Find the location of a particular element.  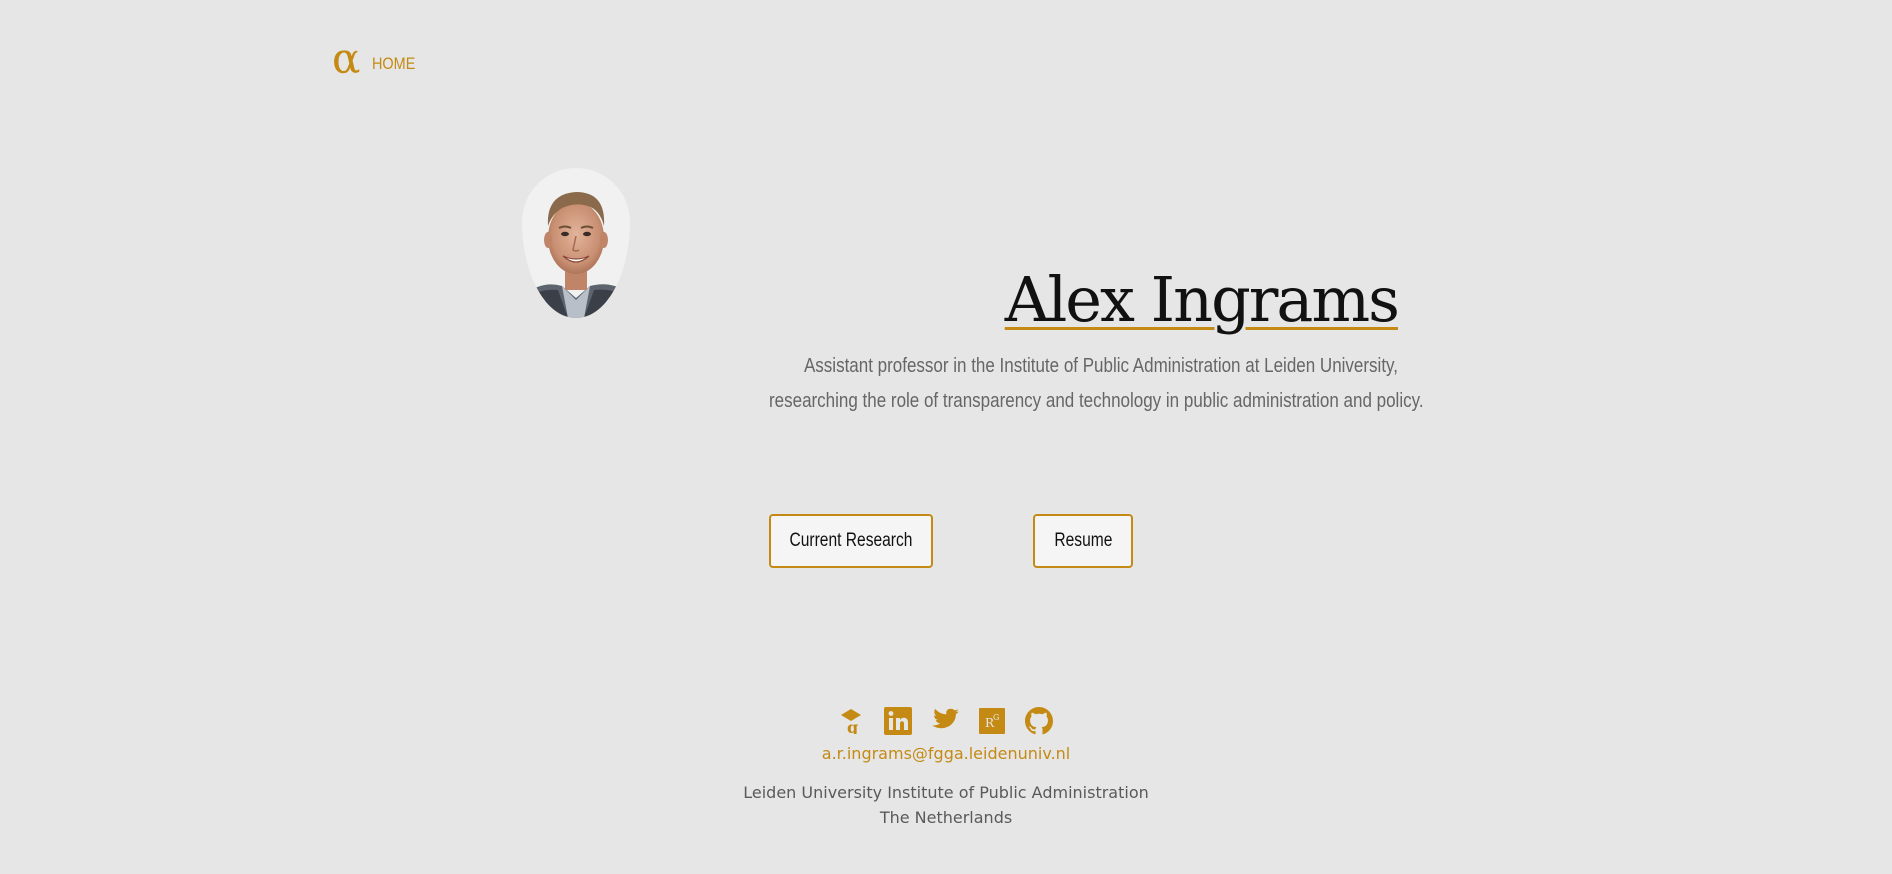

home-link: α HOME is located at coordinates (377, 59).